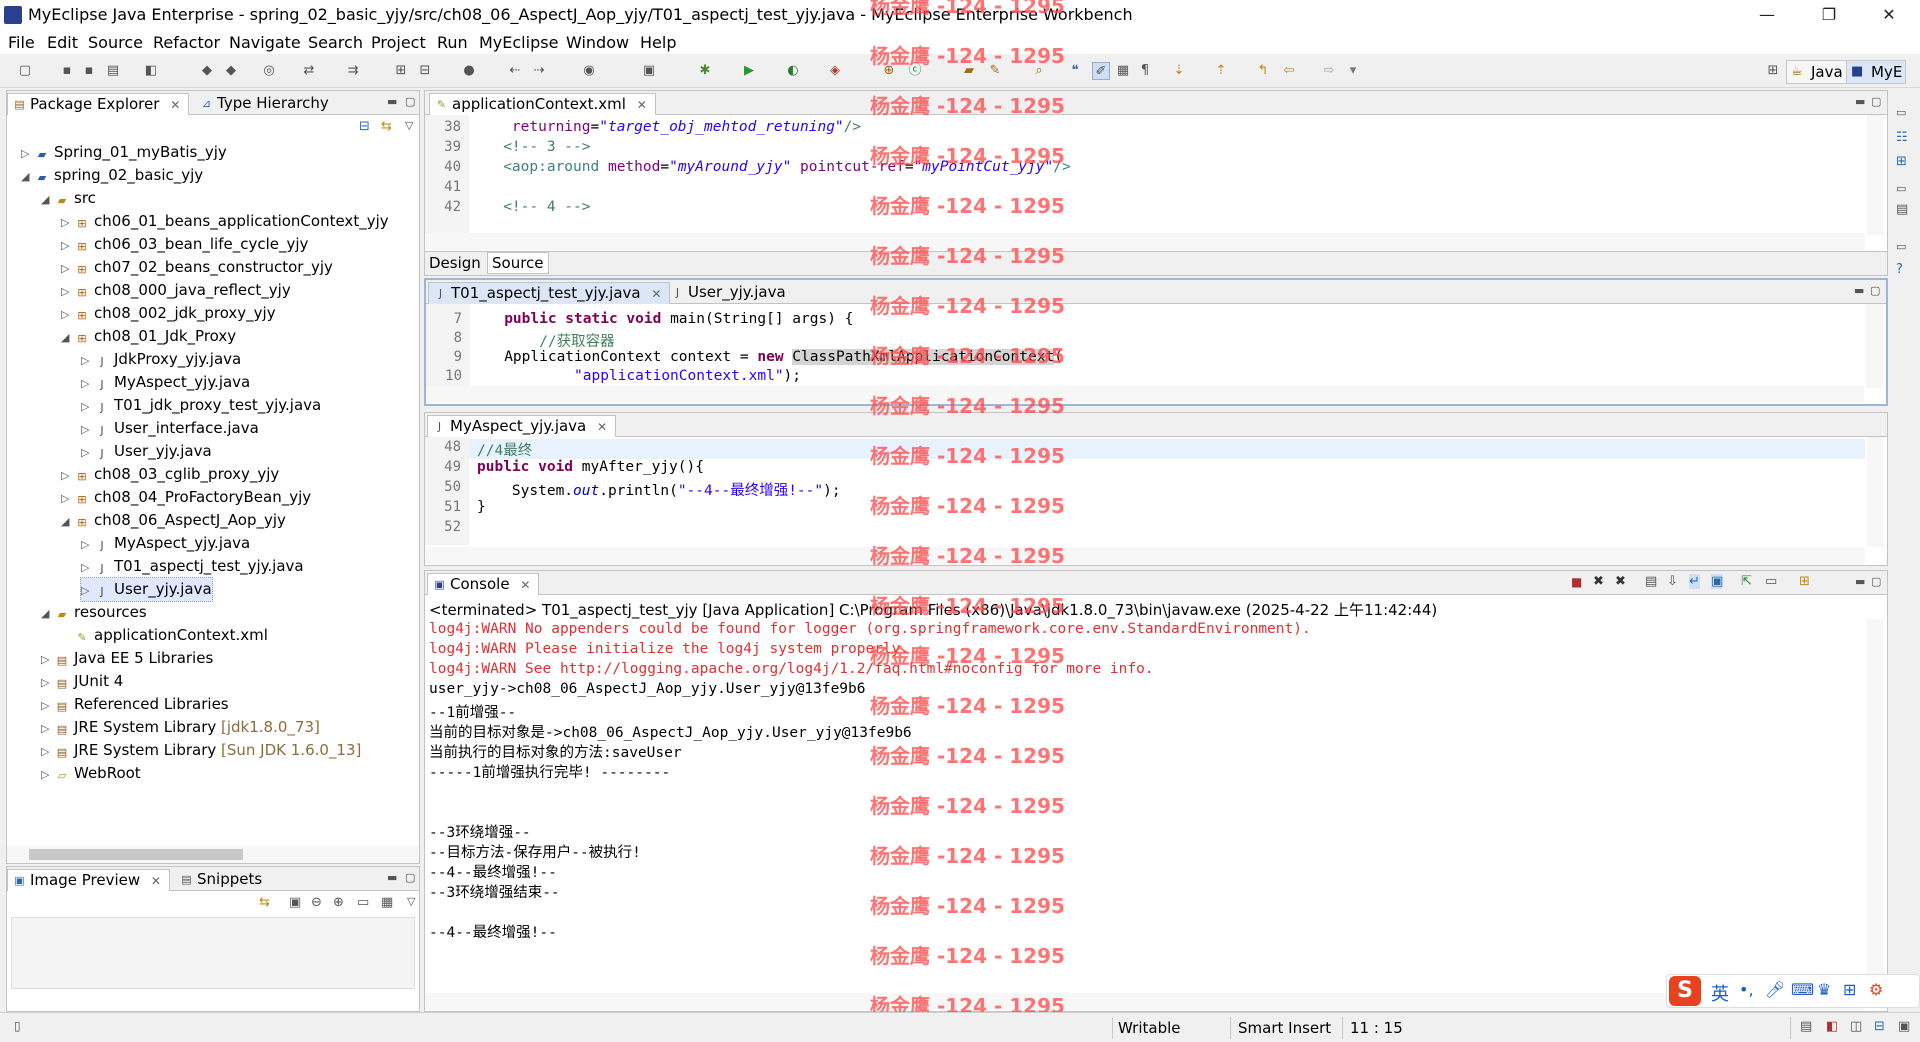 This screenshot has width=1920, height=1042. I want to click on code-line: <!-- 4 -->, so click(533, 207).